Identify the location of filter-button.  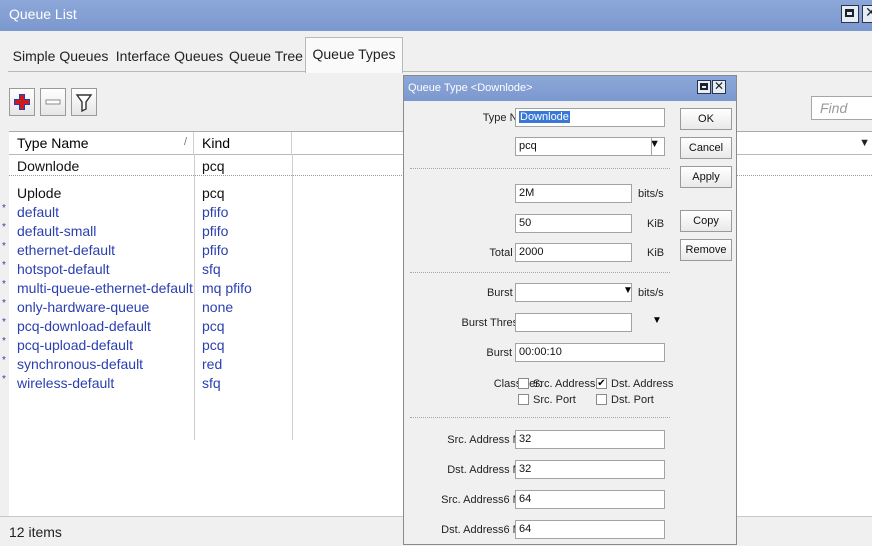
(84, 102).